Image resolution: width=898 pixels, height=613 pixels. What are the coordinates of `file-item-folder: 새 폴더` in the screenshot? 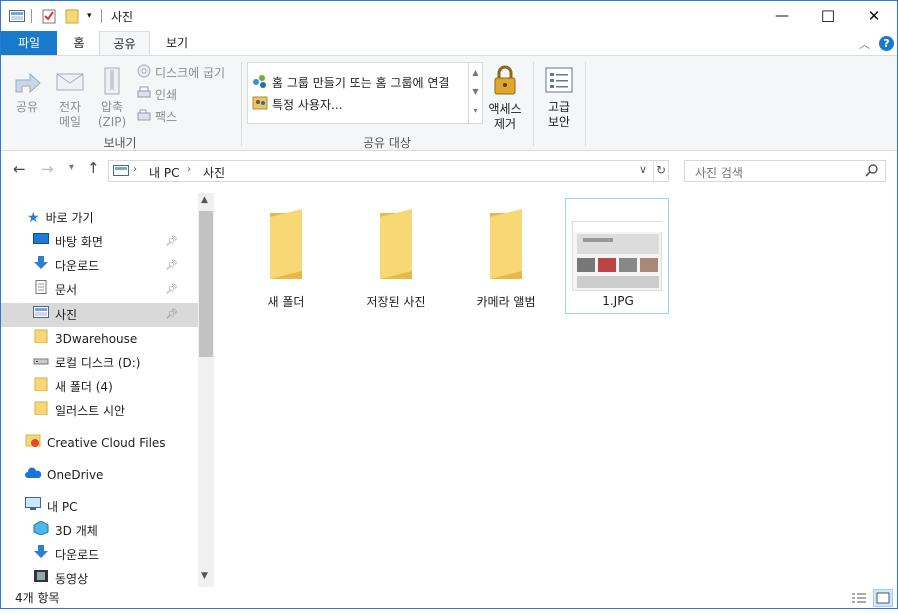 It's located at (286, 256).